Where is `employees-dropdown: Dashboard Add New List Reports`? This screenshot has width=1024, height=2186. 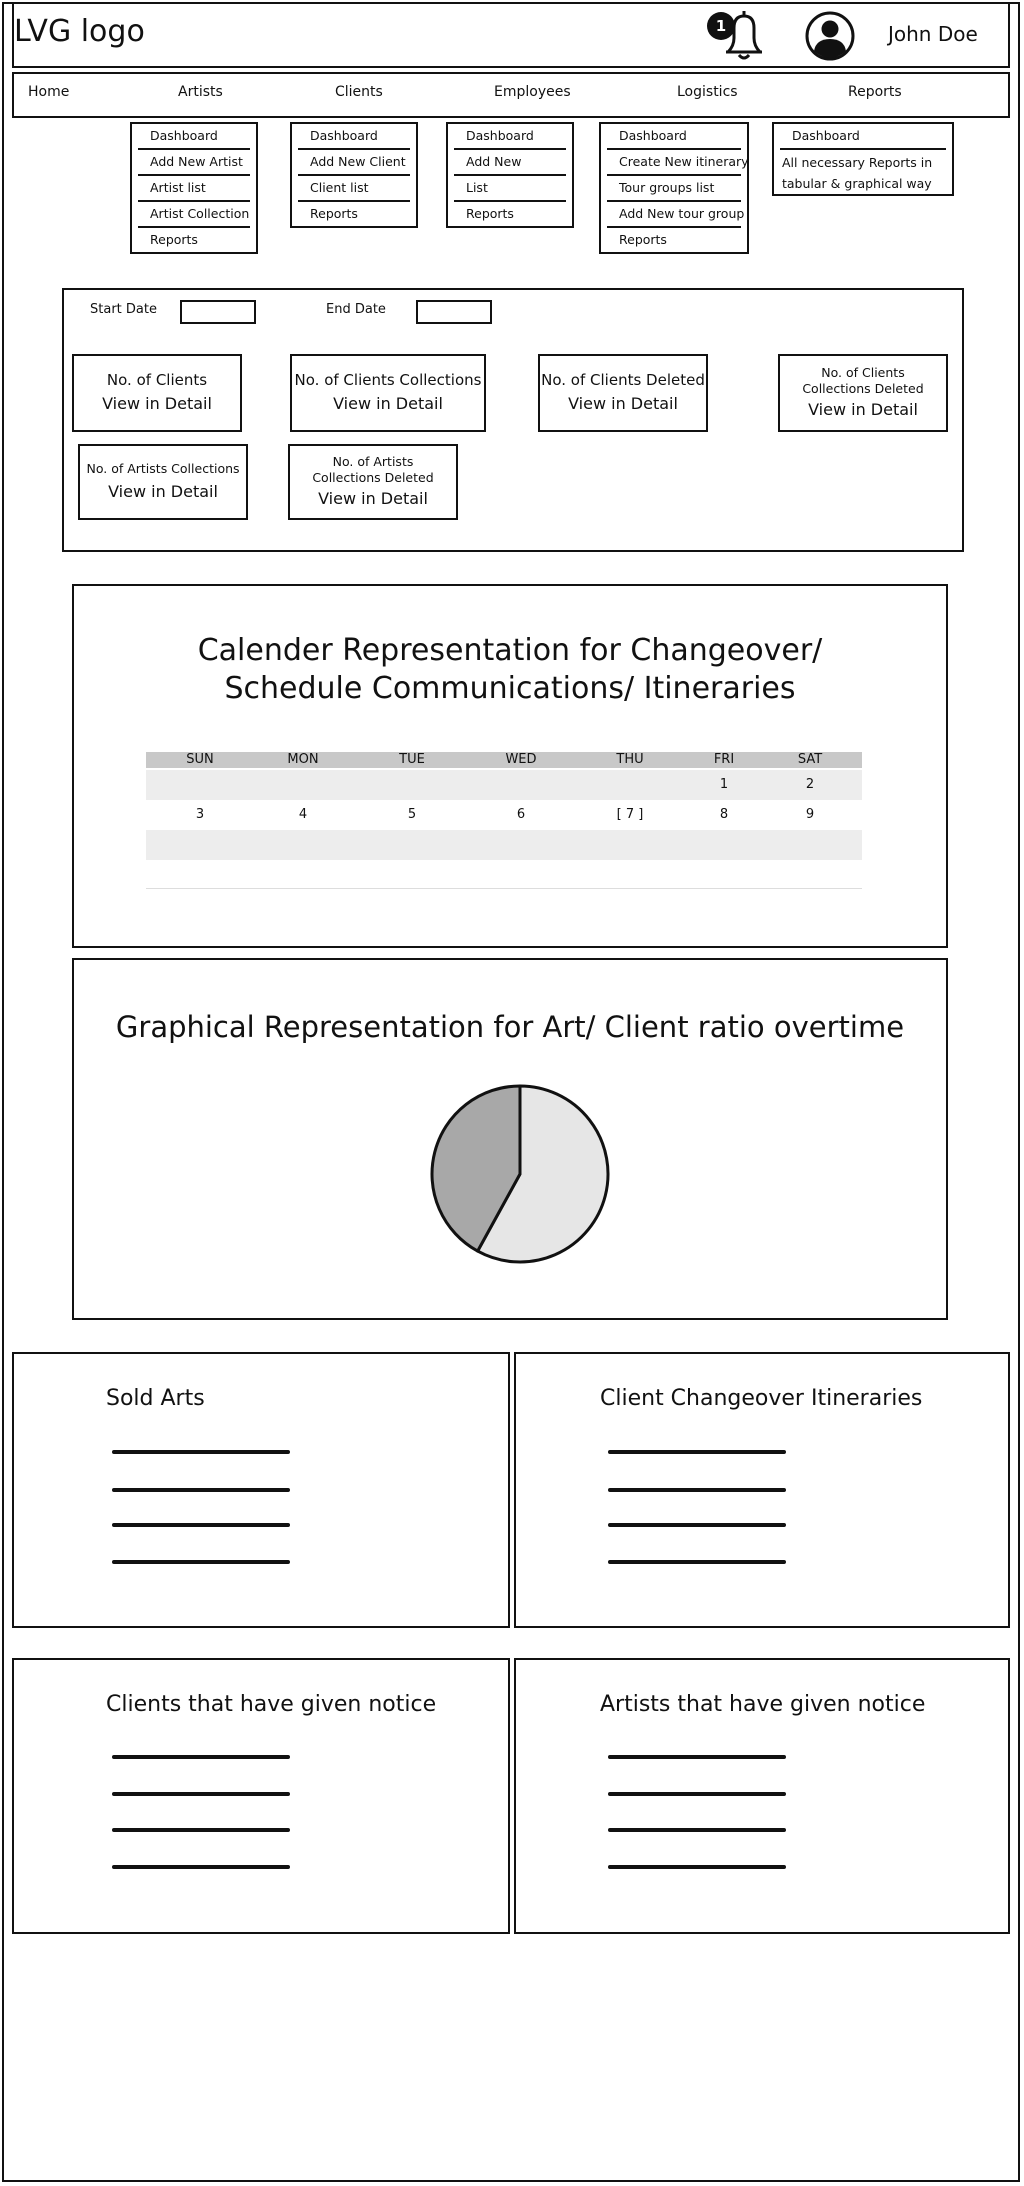
employees-dropdown: Dashboard Add New List Reports is located at coordinates (510, 175).